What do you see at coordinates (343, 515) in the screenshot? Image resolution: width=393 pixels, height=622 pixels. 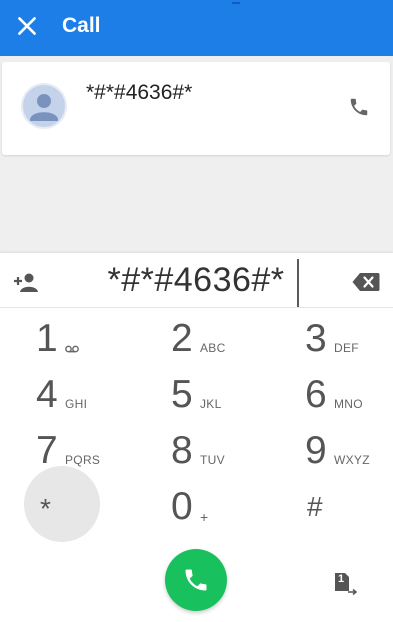 I see `key-hash: #` at bounding box center [343, 515].